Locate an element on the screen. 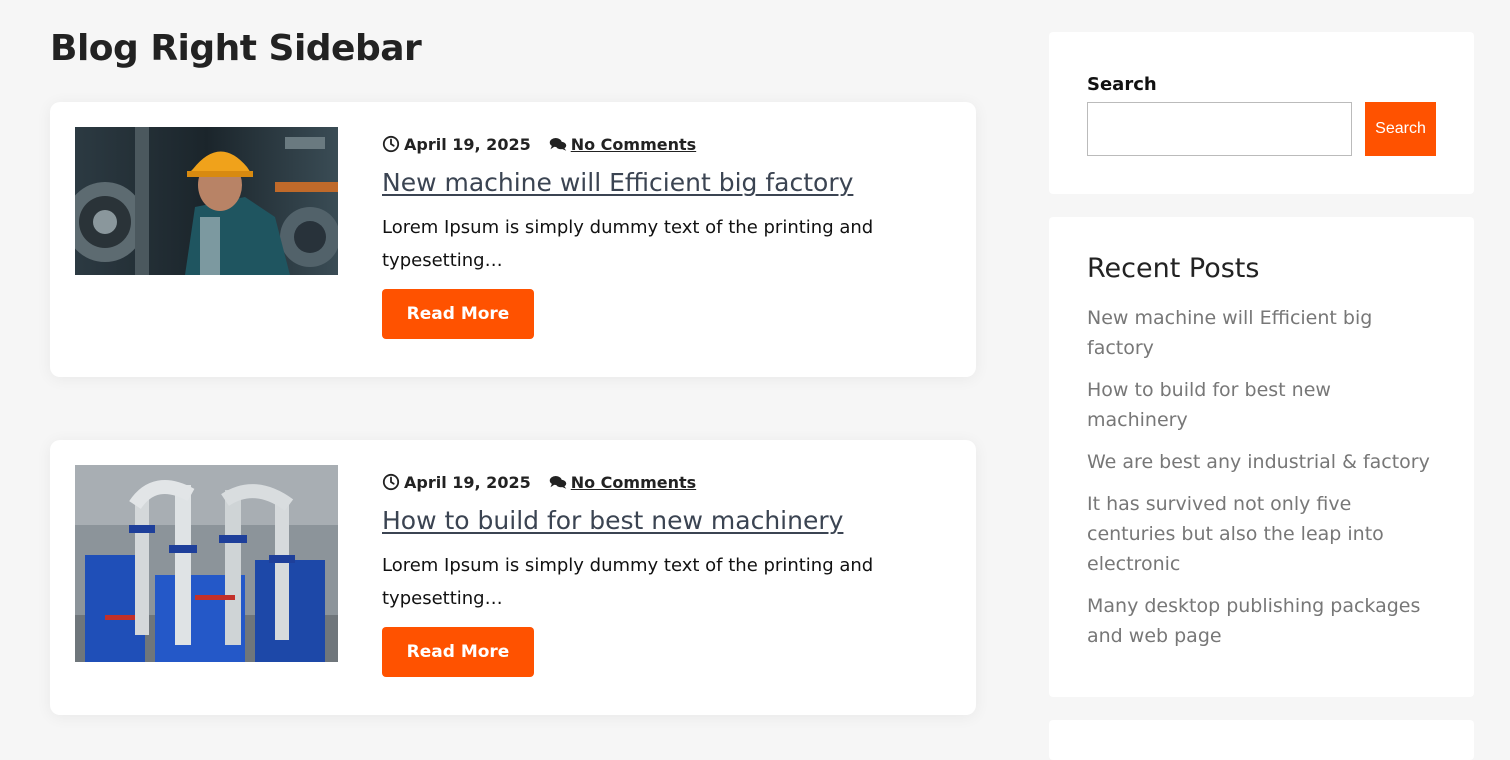  page-title: Blog Right Sidebar is located at coordinates (236, 48).